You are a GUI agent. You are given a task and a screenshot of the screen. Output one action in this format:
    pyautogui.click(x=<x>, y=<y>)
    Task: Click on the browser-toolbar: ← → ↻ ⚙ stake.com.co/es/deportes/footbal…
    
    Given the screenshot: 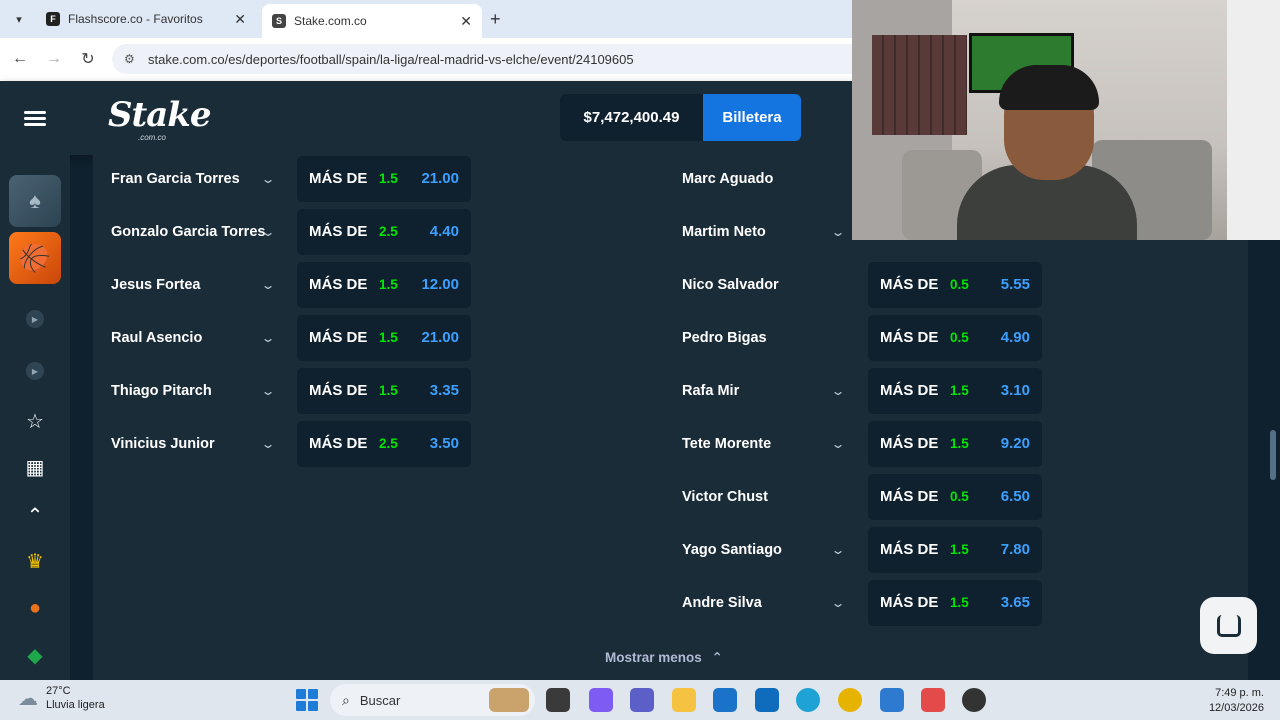 What is the action you would take?
    pyautogui.click(x=426, y=59)
    